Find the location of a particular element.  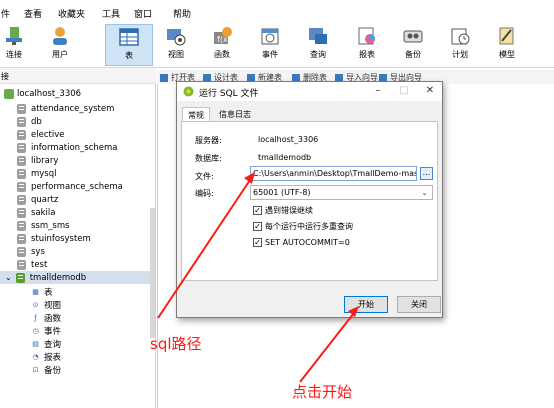

autocommit-checkbox: ✓ SET AUTOCOMMIT=0 is located at coordinates (301, 242).